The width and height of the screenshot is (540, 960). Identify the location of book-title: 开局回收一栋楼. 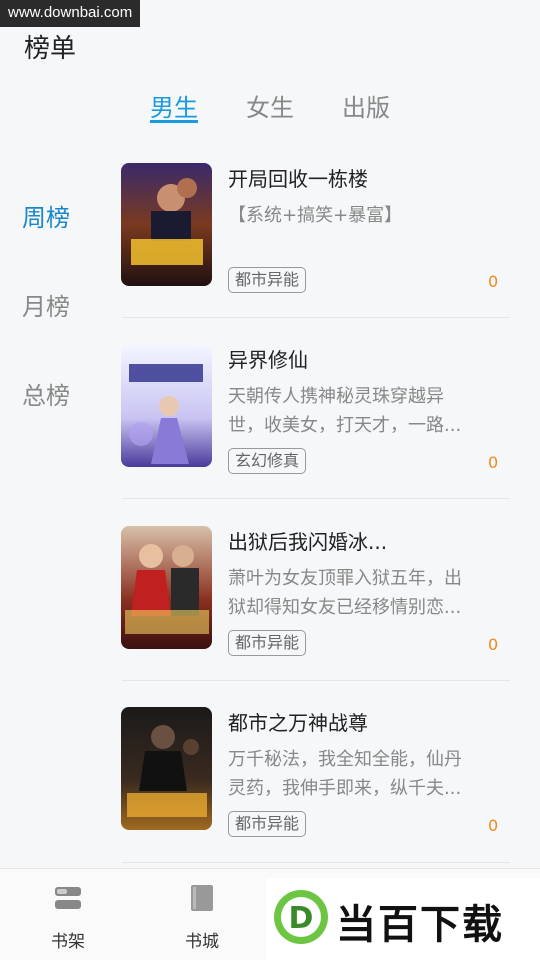
(363, 177).